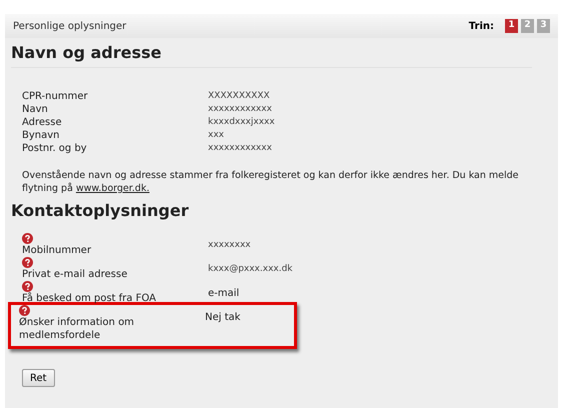 The width and height of the screenshot is (564, 408). Describe the element at coordinates (69, 27) in the screenshot. I see `panel-title: Personlige oplysninger` at that location.